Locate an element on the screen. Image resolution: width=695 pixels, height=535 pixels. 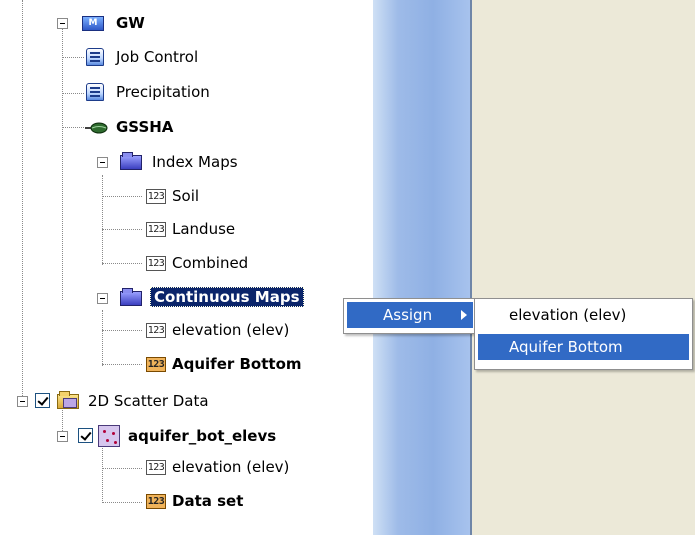
tree-item-label: GSSHA is located at coordinates (145, 127).